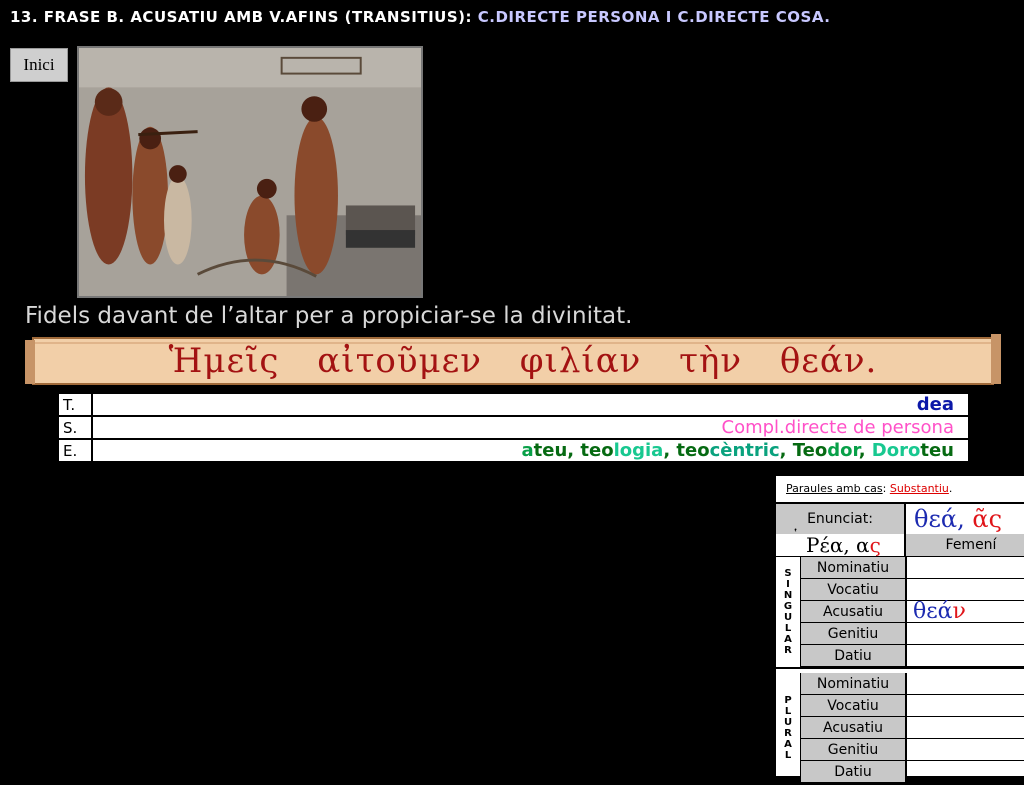  What do you see at coordinates (896, 450) in the screenshot?
I see `etym-part: Doro` at bounding box center [896, 450].